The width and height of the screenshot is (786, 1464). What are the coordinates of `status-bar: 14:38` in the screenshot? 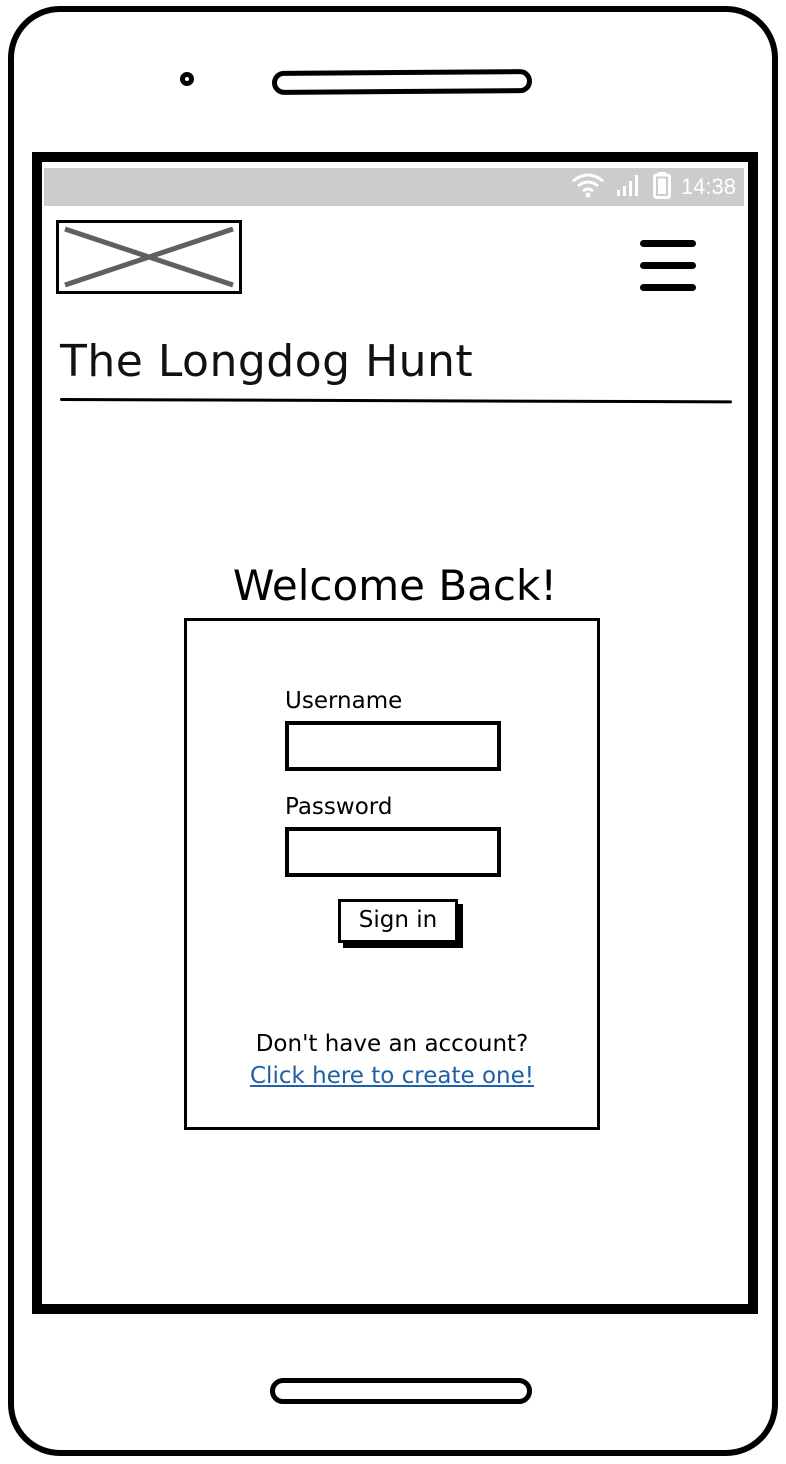 It's located at (394, 187).